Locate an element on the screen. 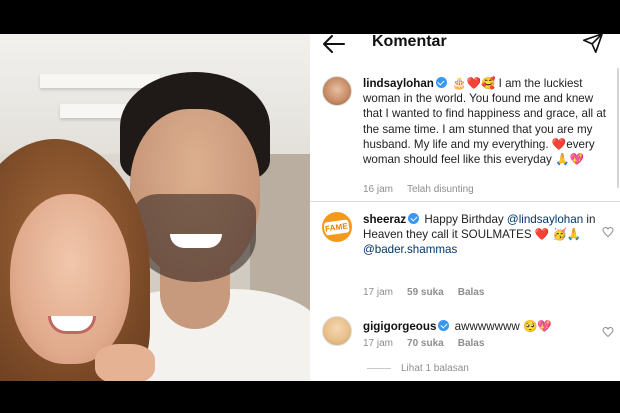 The height and width of the screenshot is (413, 620). scrollbar is located at coordinates (618, 128).